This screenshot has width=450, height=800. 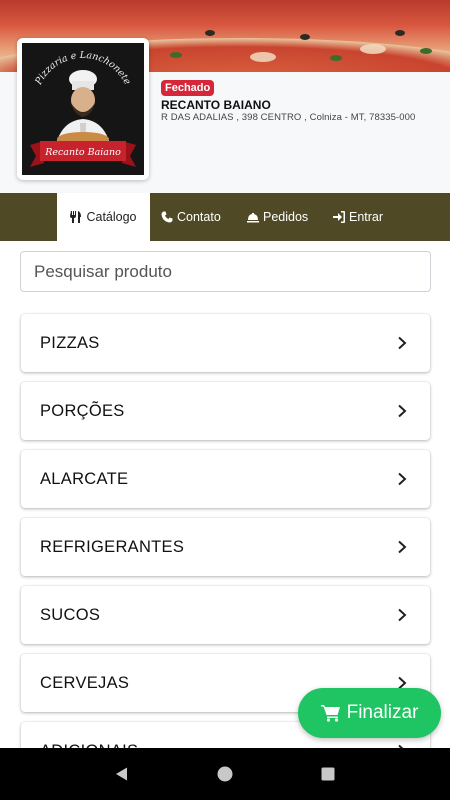 I want to click on nav-bar: Catálogo Contato Pedidos Entrar, so click(x=225, y=217).